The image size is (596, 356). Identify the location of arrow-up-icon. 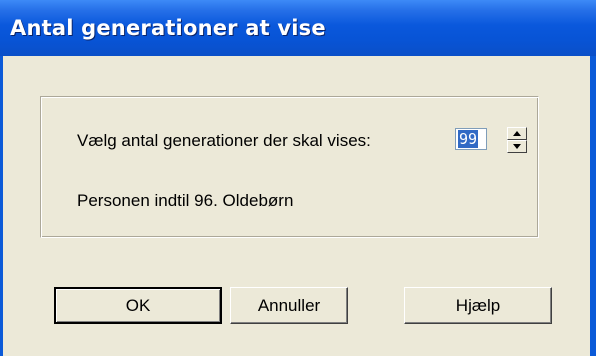
(517, 133).